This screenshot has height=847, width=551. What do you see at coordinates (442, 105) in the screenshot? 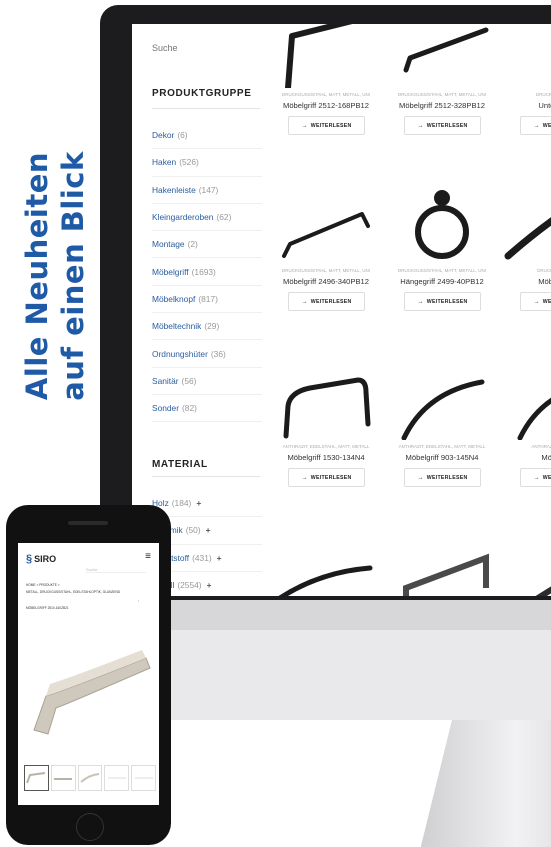
I see `product-name: Möbelgriff 2512-328PB12` at bounding box center [442, 105].